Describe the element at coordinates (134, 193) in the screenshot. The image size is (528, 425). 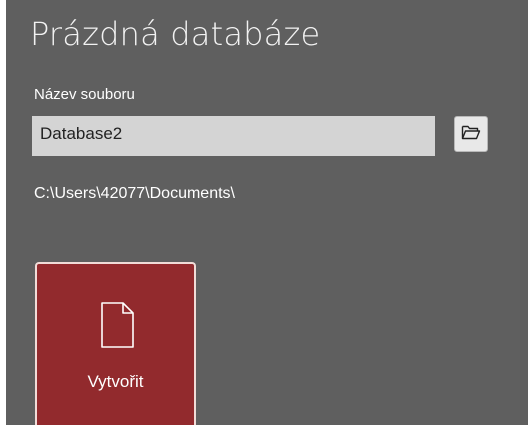
I see `save-path: C:\Users\42077\Documents\` at that location.